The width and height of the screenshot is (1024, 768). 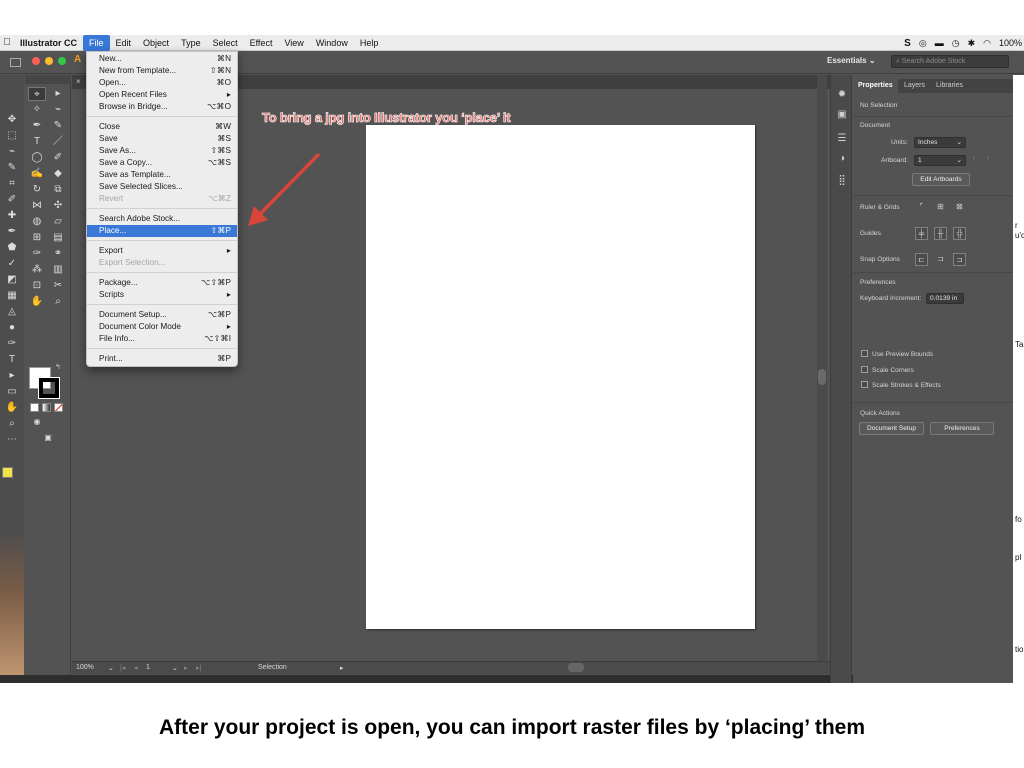 What do you see at coordinates (37, 270) in the screenshot?
I see `symbol-sprayer-tool-icon: ⁂` at bounding box center [37, 270].